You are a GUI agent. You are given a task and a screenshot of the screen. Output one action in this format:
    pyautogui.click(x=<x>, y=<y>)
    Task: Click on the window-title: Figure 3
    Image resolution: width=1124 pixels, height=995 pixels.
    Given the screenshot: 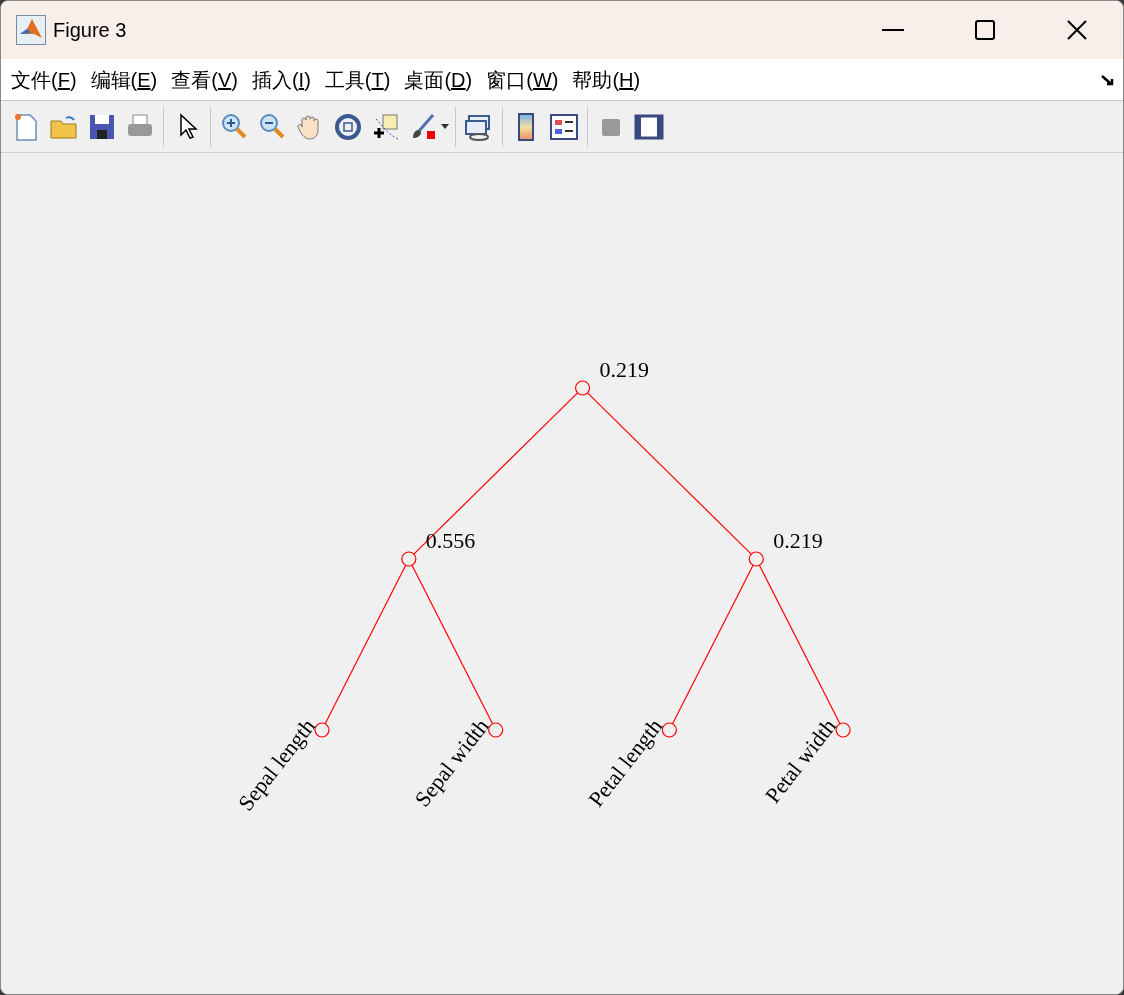 What is the action you would take?
    pyautogui.click(x=90, y=30)
    